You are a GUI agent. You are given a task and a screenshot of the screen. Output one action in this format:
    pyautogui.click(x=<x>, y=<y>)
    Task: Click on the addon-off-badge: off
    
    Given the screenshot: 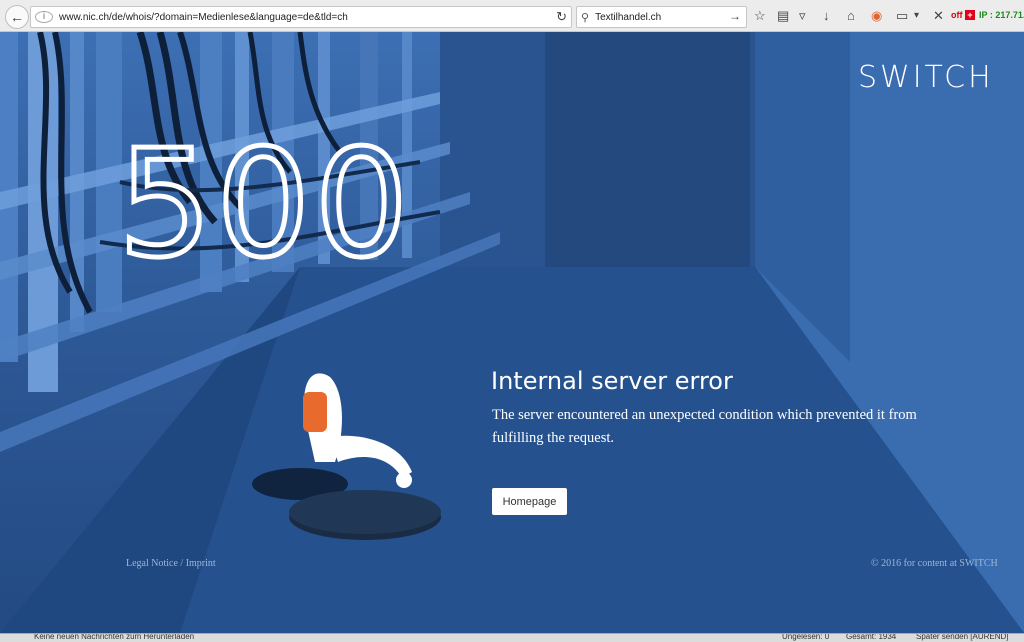 What is the action you would take?
    pyautogui.click(x=957, y=15)
    